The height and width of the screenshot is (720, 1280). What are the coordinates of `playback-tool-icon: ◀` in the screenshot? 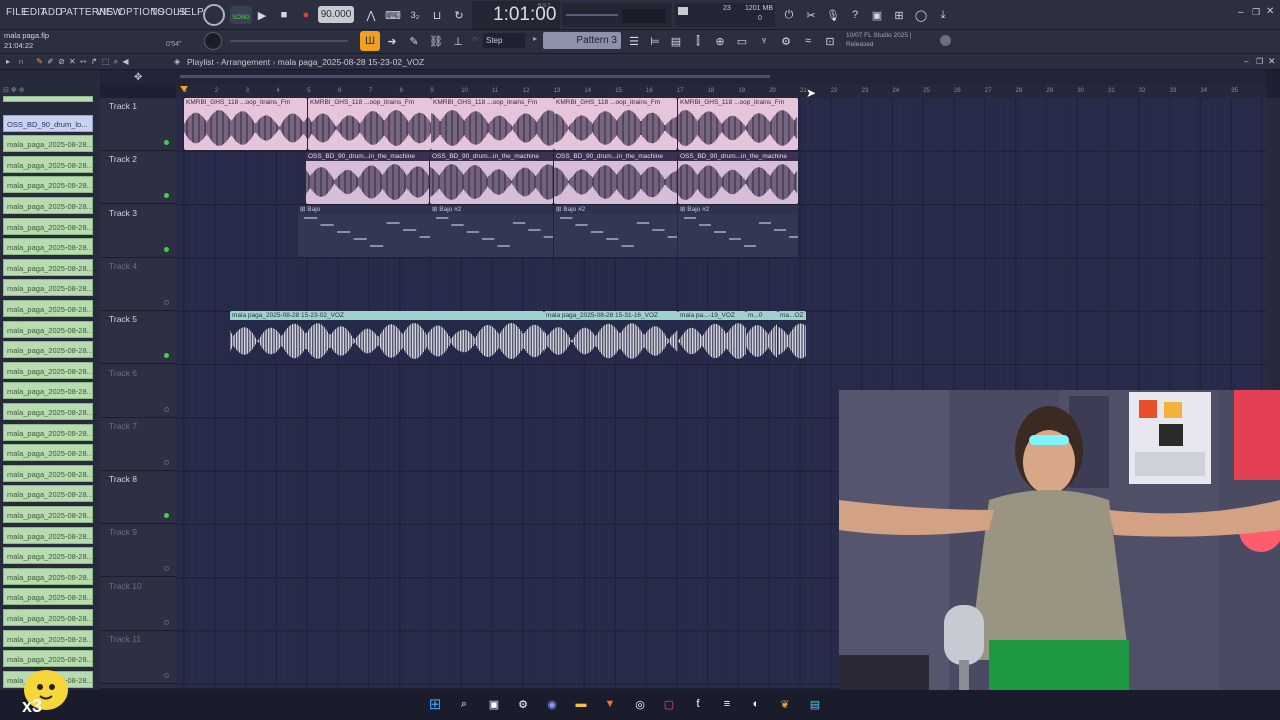 It's located at (125, 61).